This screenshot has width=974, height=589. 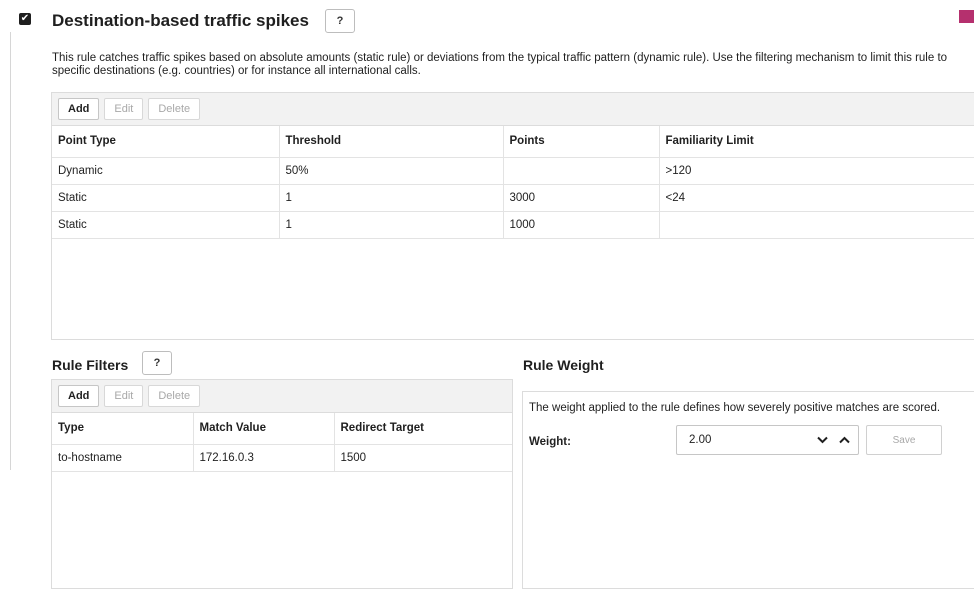 What do you see at coordinates (423, 429) in the screenshot?
I see `column-header-redirect-target: Redirect Target` at bounding box center [423, 429].